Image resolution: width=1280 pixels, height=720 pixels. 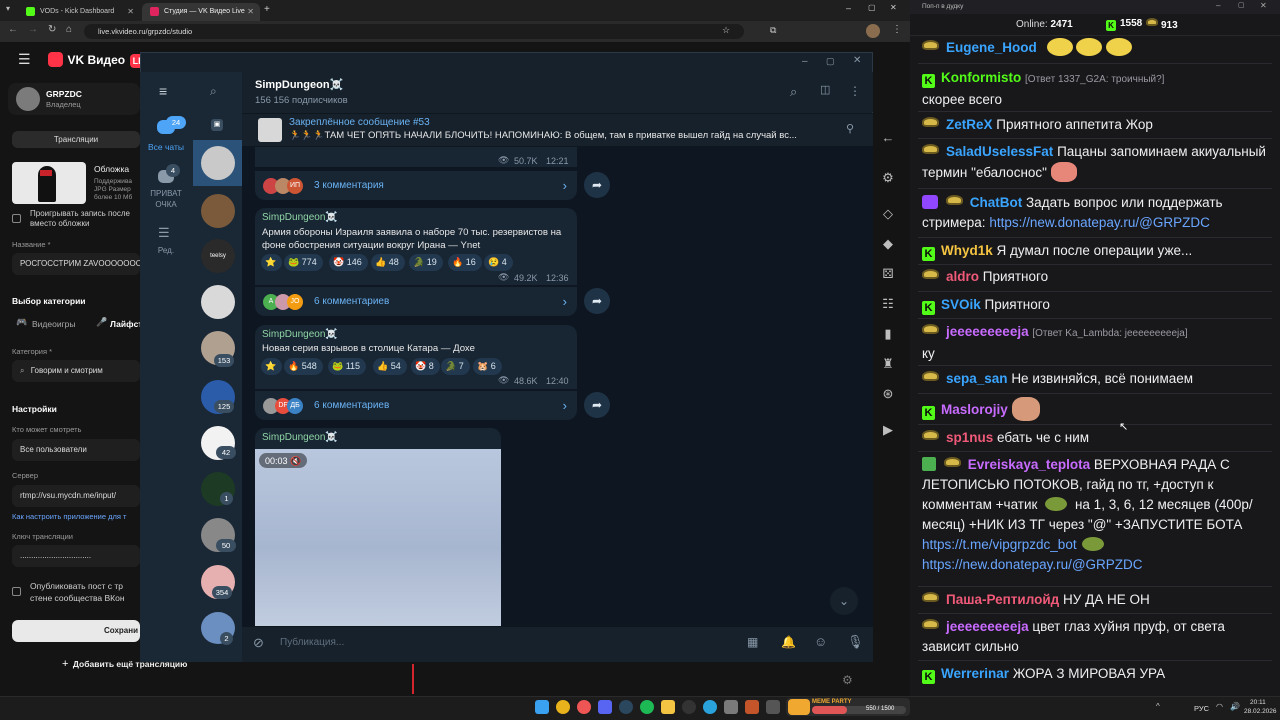 What do you see at coordinates (487, 366) in the screenshot?
I see `reaction: 🐹 6` at bounding box center [487, 366].